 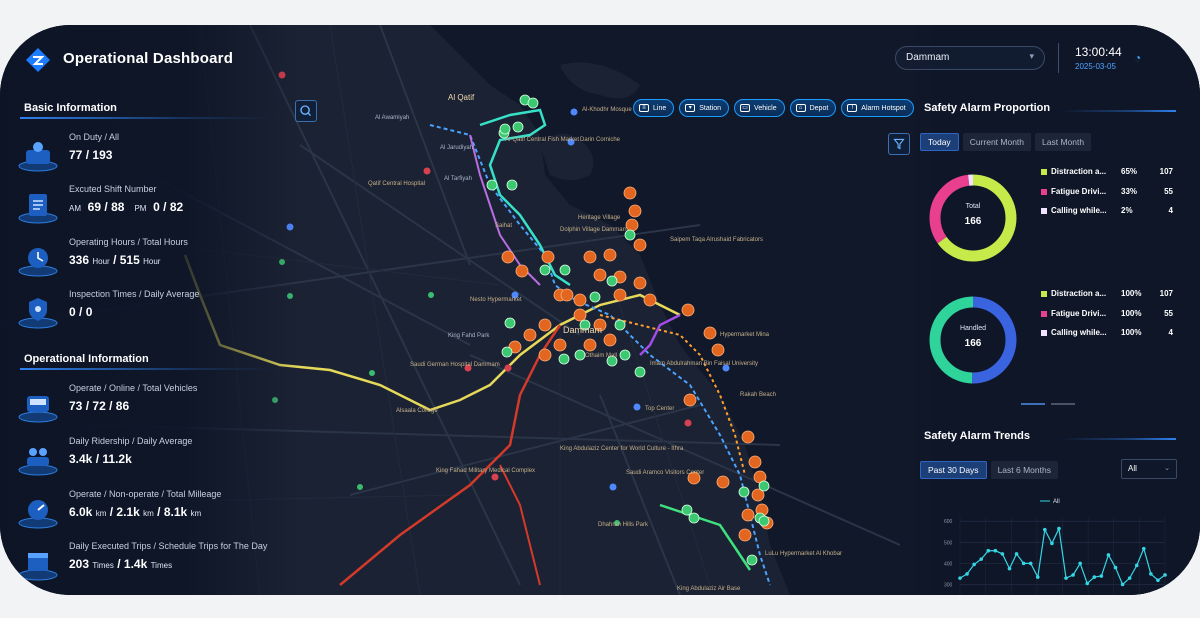 What do you see at coordinates (716, 240) in the screenshot?
I see `map-label: Saipem Taqa Alrushaid Fabricators` at bounding box center [716, 240].